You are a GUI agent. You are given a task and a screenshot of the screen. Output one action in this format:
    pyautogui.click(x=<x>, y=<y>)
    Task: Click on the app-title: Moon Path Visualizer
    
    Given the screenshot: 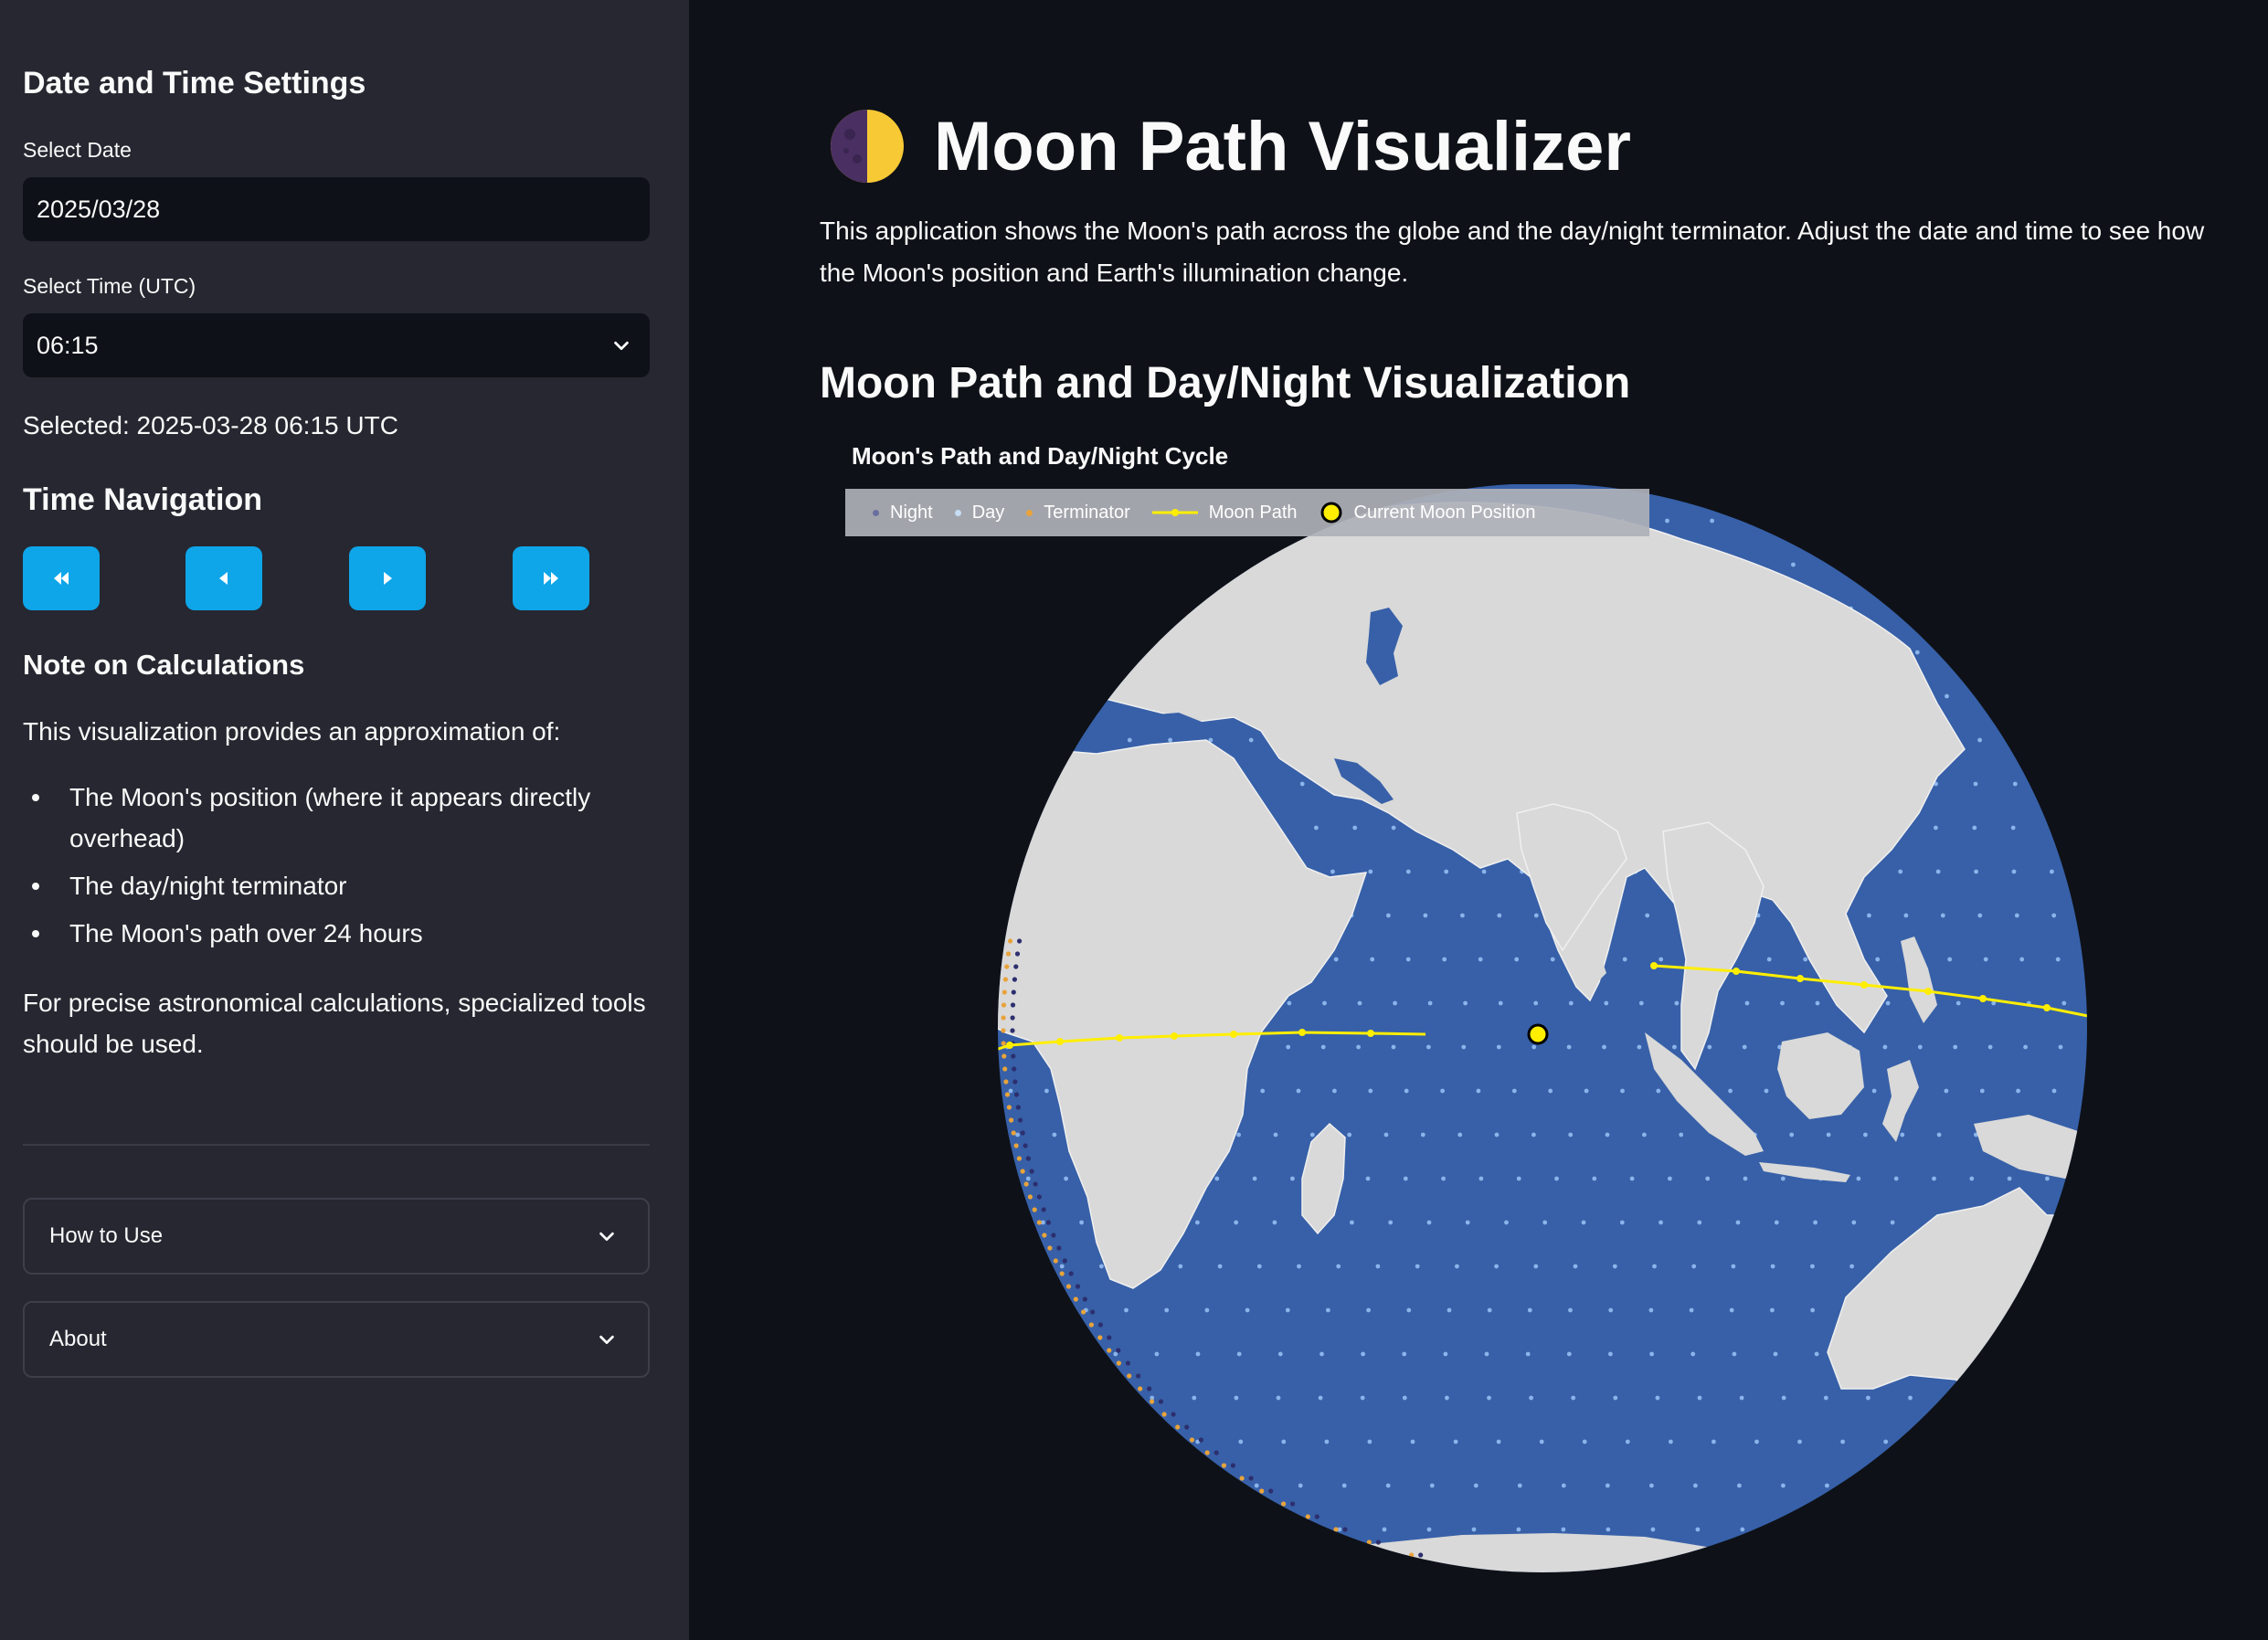 What is the action you would take?
    pyautogui.click(x=1282, y=146)
    